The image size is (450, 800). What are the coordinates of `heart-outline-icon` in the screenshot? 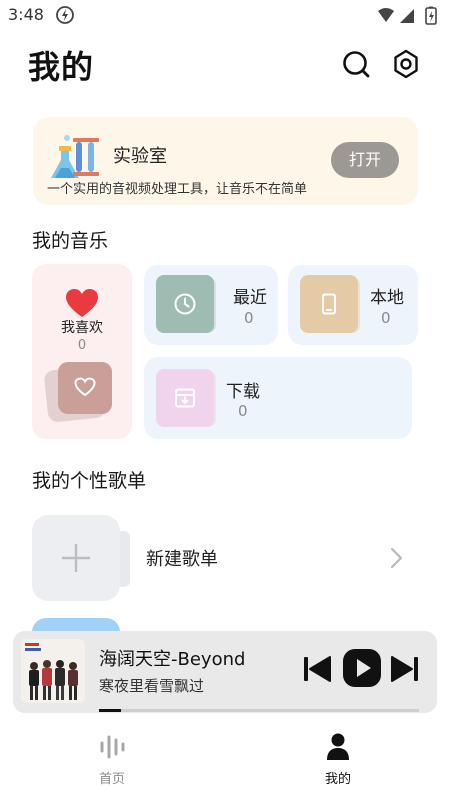 It's located at (85, 387).